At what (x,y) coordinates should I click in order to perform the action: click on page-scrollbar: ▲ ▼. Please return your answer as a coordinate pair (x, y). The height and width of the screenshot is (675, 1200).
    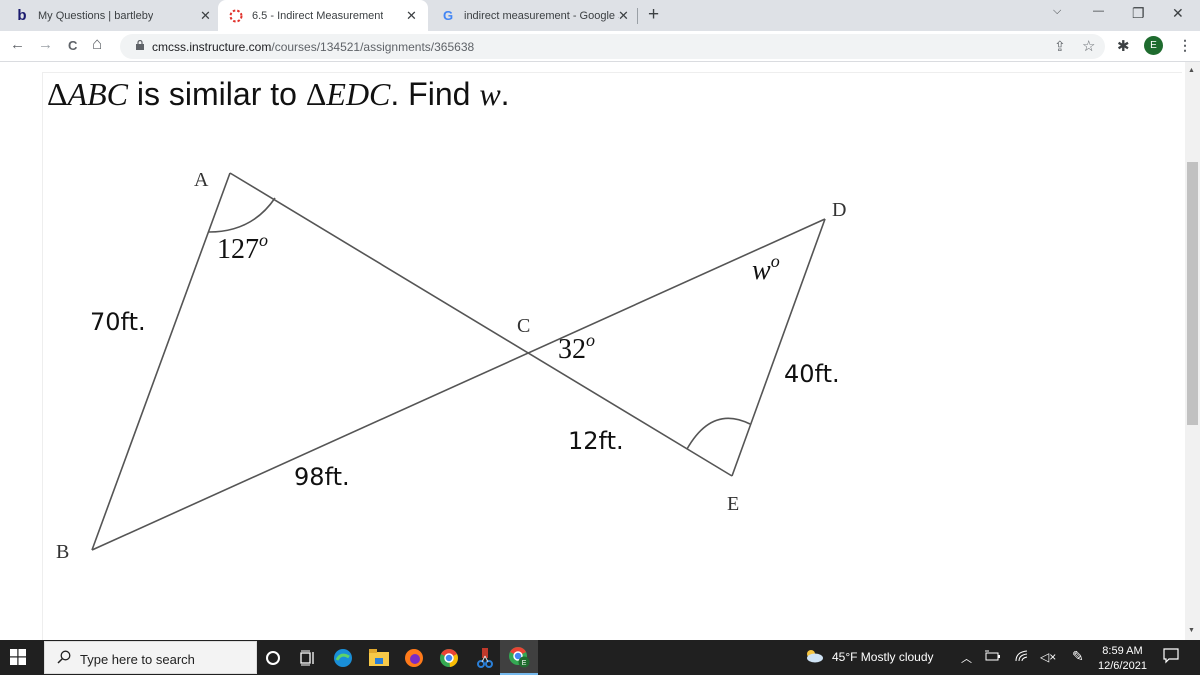
    Looking at the image, I should click on (1192, 351).